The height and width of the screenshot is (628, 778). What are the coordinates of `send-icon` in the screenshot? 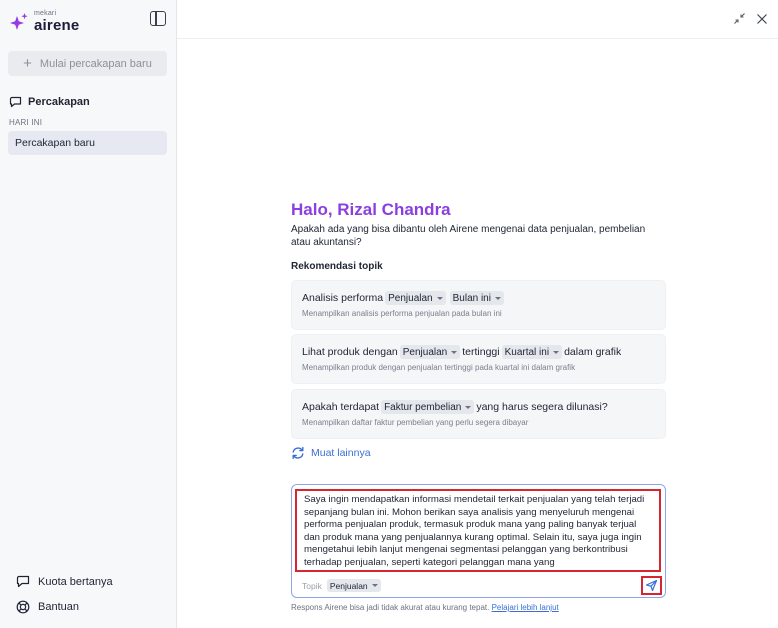 It's located at (651, 585).